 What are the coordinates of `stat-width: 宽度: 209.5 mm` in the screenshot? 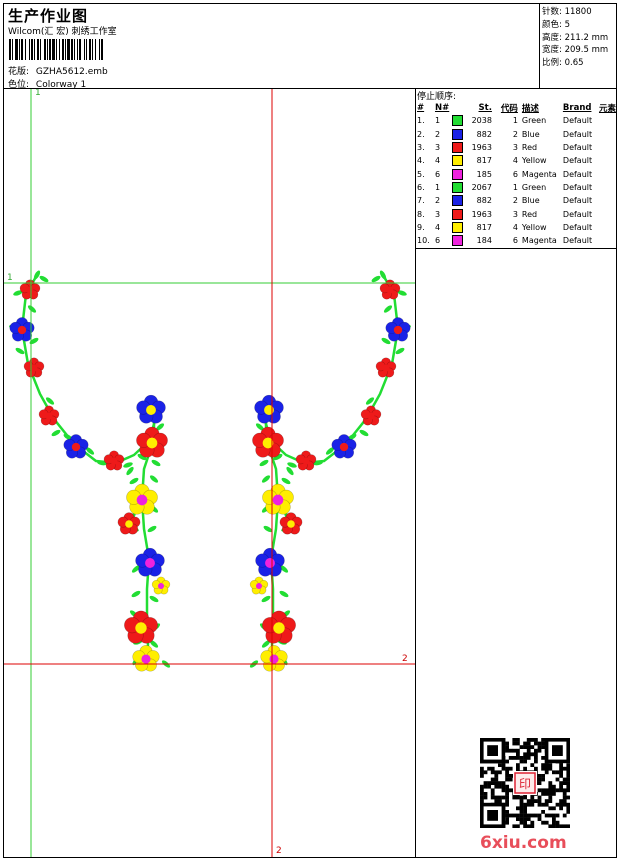 It's located at (575, 50).